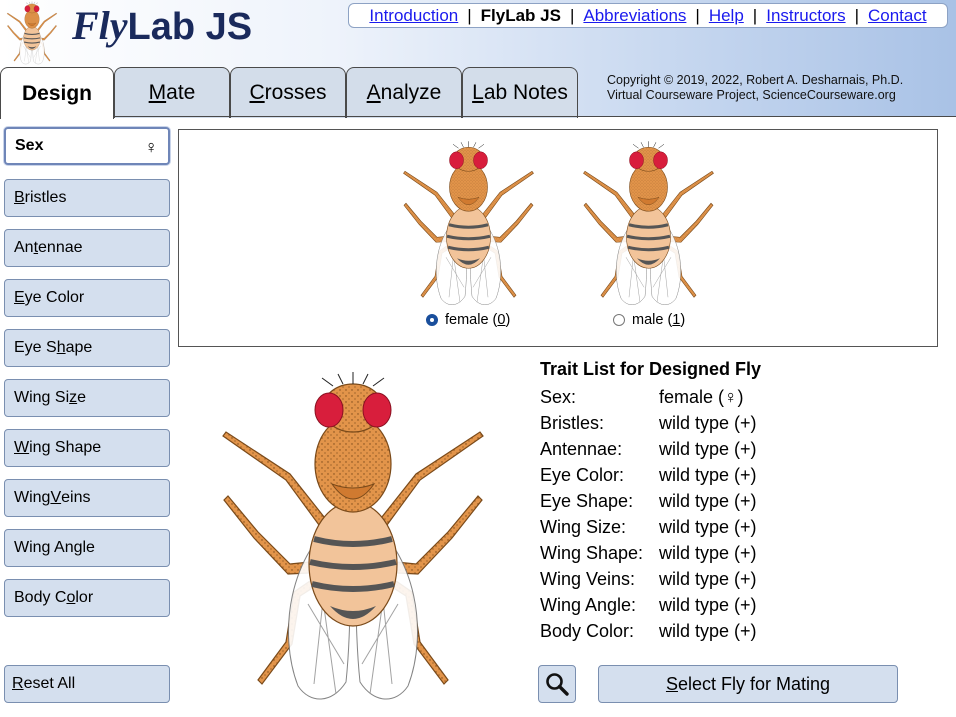 The image size is (956, 717). What do you see at coordinates (56, 497) in the screenshot?
I see `hotkey: V` at bounding box center [56, 497].